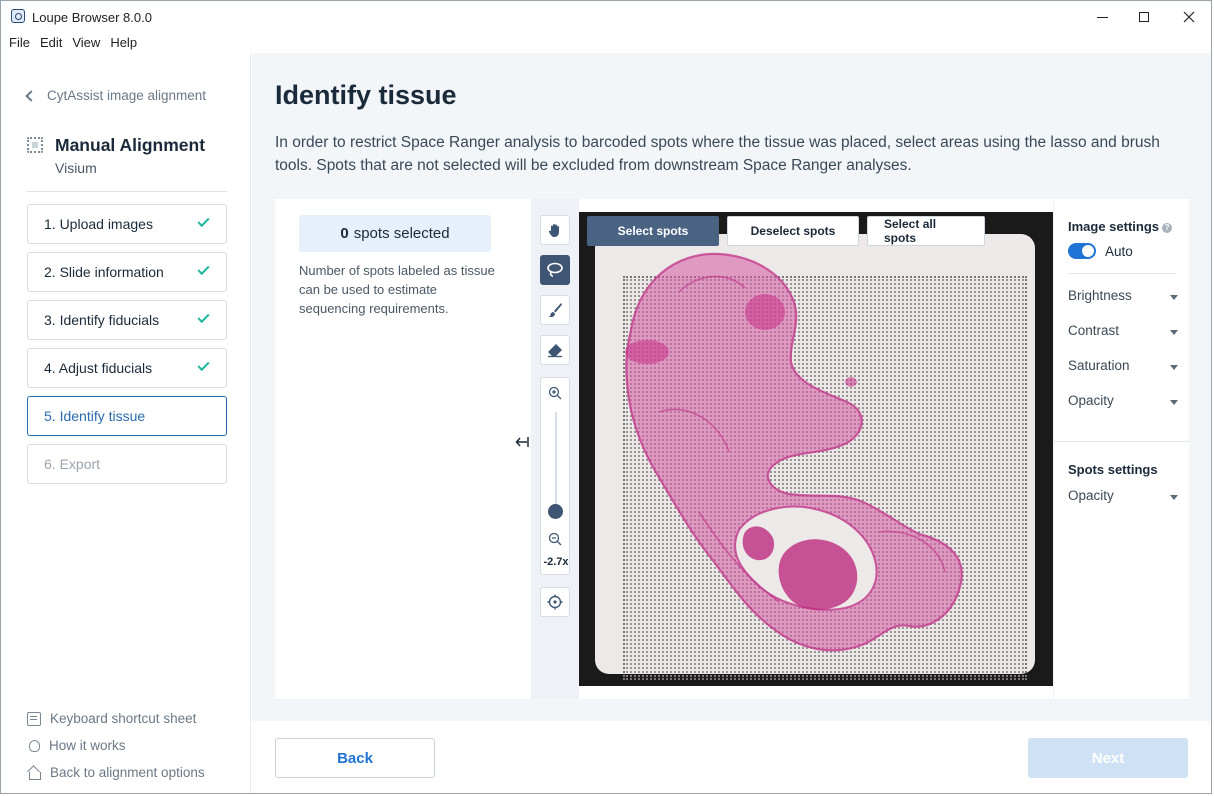 This screenshot has width=1214, height=796. What do you see at coordinates (1123, 498) in the screenshot?
I see `spots-opacity-dropdown: Opacity` at bounding box center [1123, 498].